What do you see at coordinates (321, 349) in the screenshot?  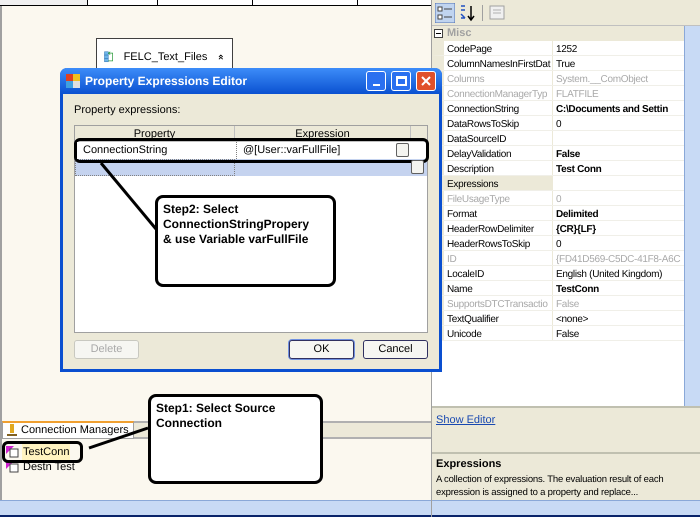 I see `dialog-button: OK` at bounding box center [321, 349].